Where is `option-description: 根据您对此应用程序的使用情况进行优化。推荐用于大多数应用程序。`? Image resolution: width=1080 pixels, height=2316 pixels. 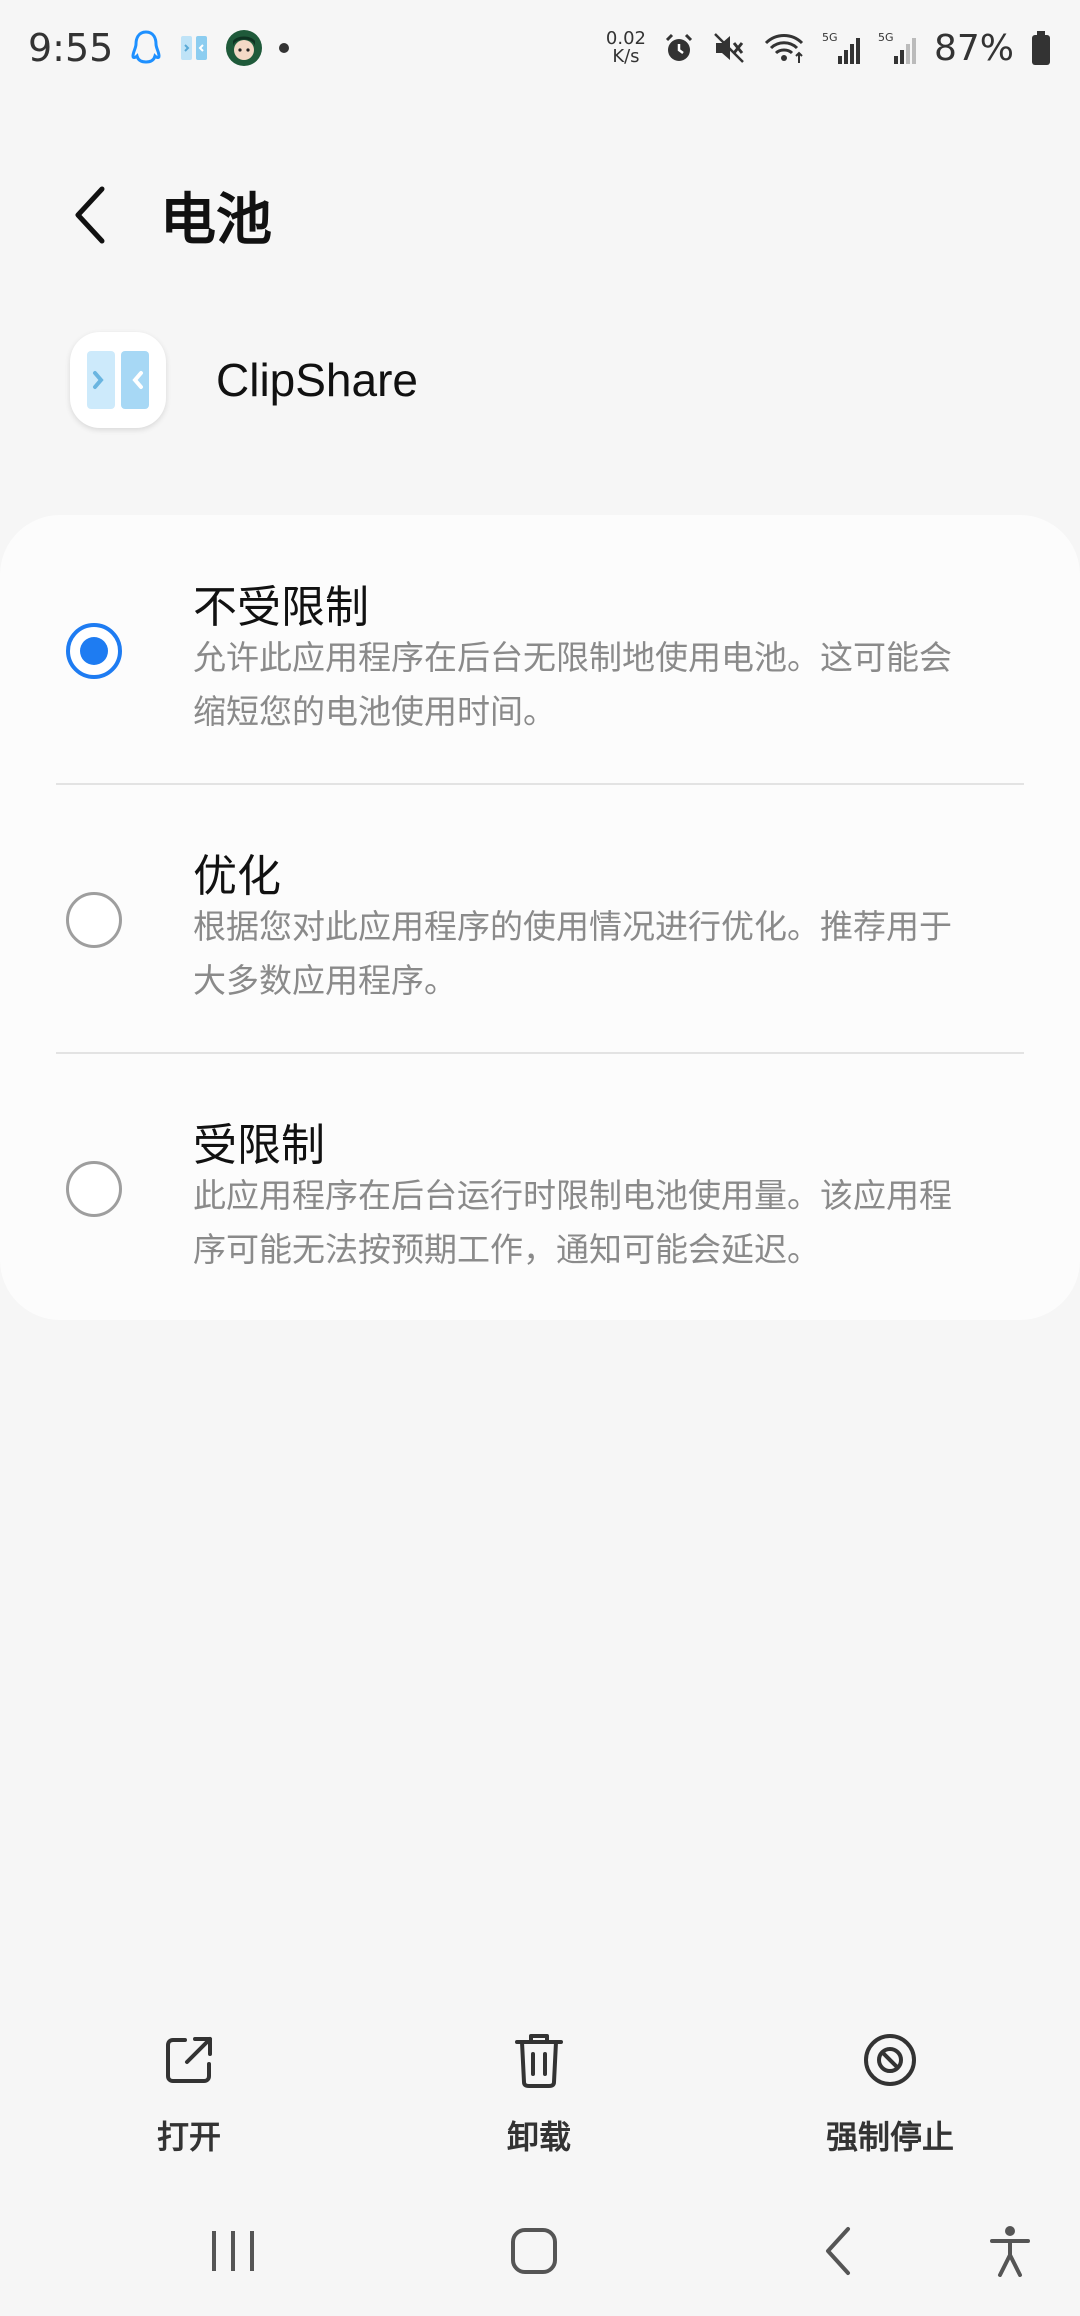
option-description: 根据您对此应用程序的使用情况进行优化。推荐用于大多数应用程序。 is located at coordinates (572, 953).